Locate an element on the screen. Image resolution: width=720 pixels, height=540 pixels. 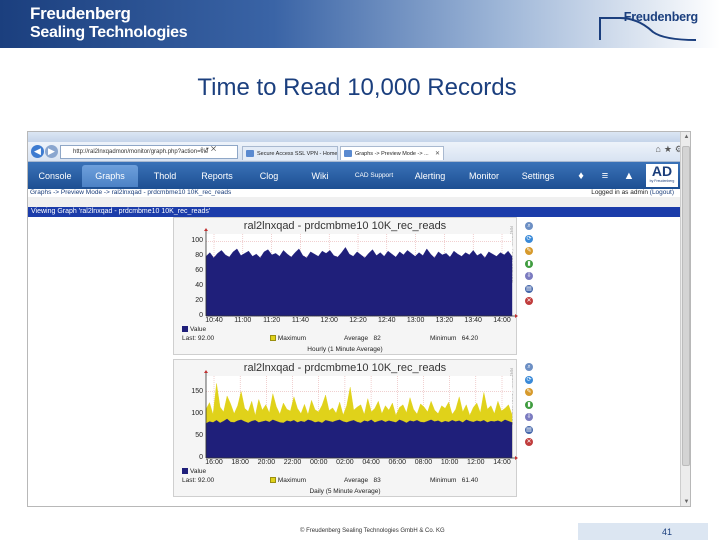
tab-wiki: Wiki is located at coordinates (320, 176).